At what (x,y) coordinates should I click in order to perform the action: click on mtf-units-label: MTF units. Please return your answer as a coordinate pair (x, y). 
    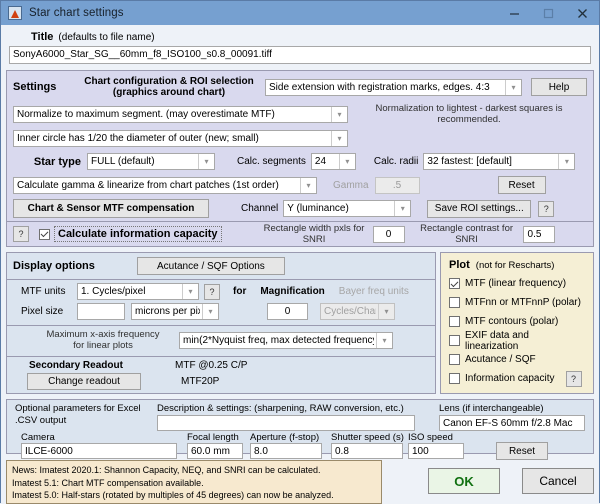
    Looking at the image, I should click on (43, 291).